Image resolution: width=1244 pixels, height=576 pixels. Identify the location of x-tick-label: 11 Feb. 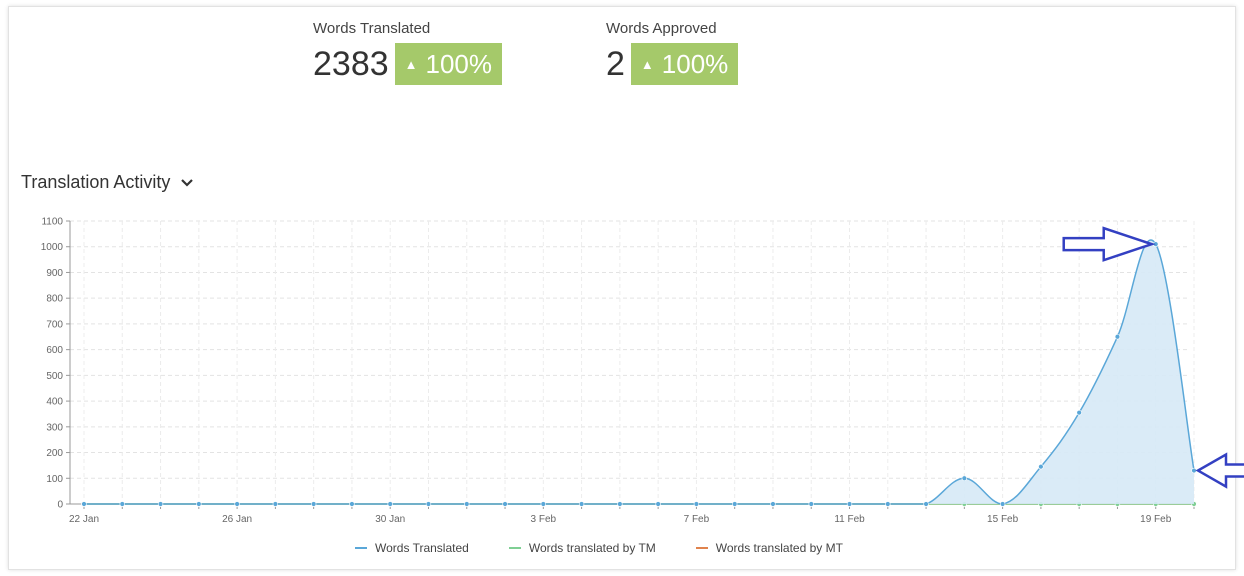
(849, 519).